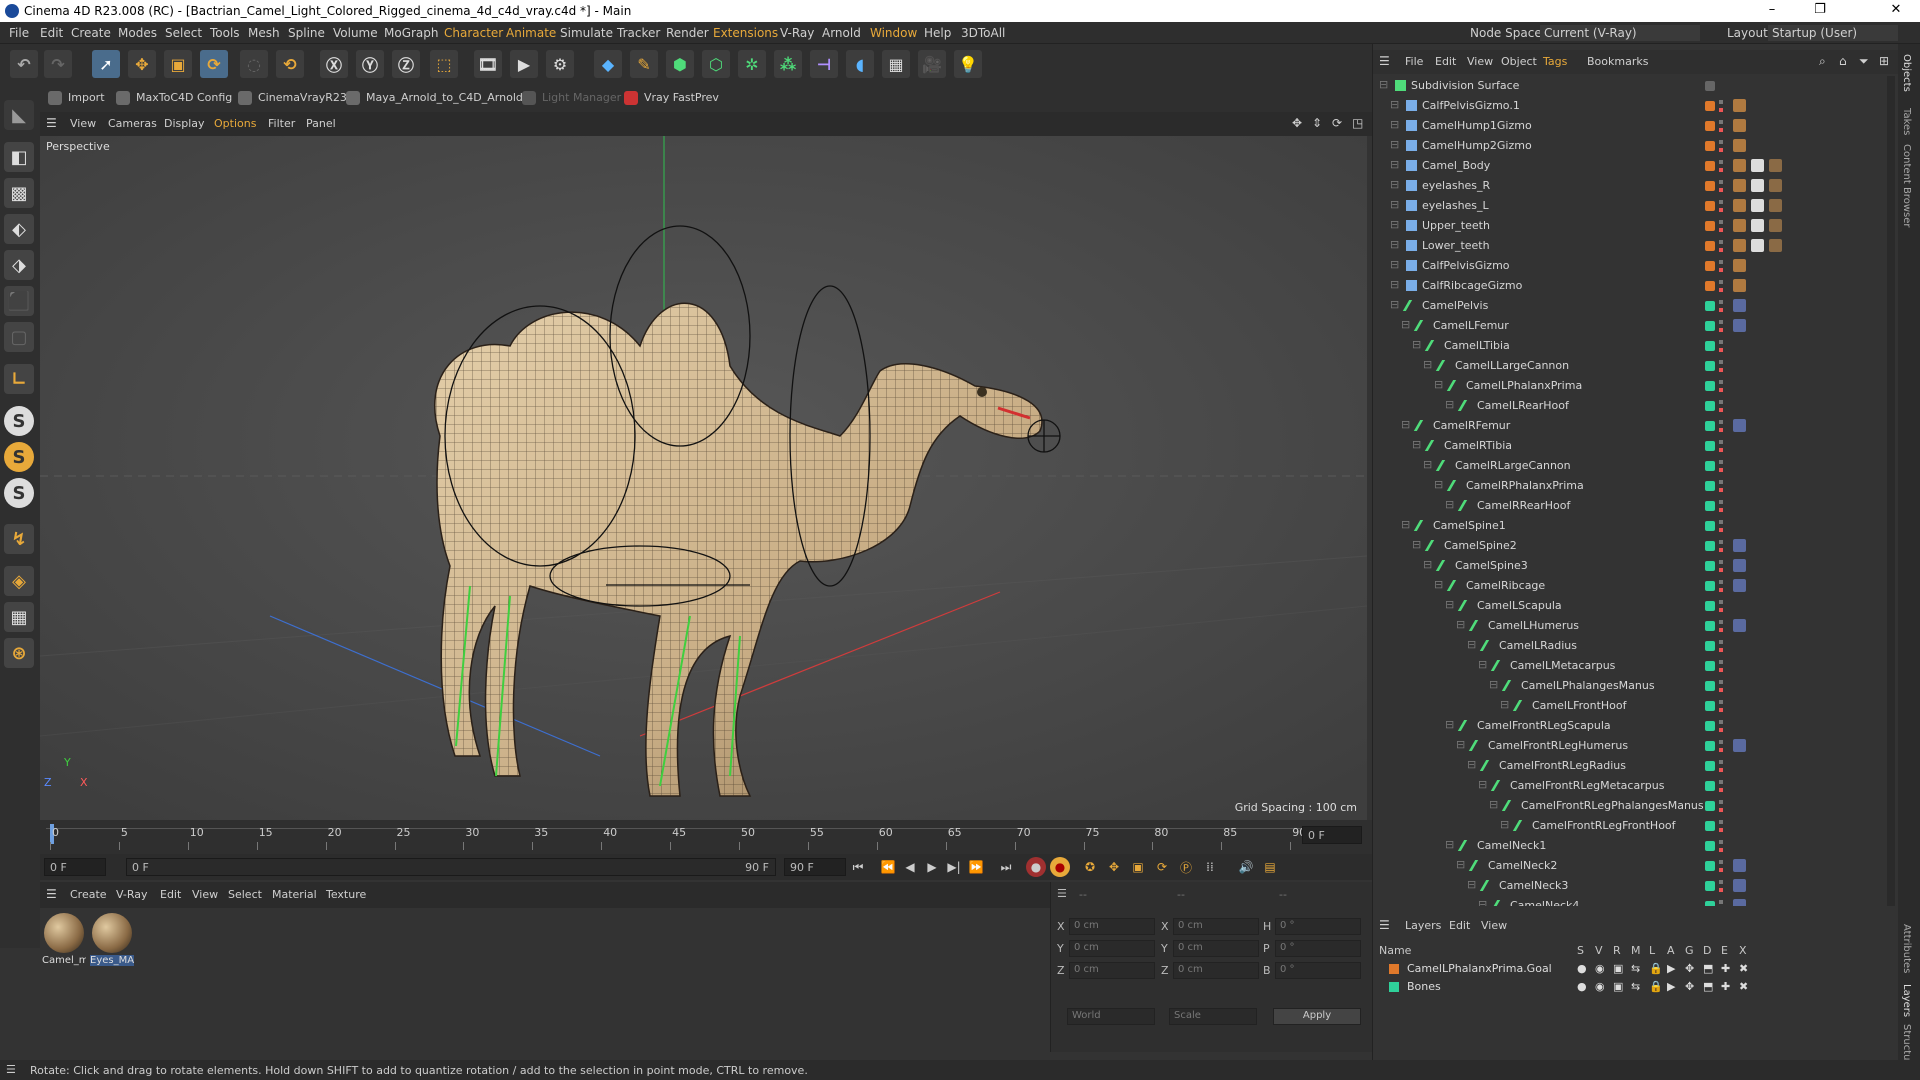 The width and height of the screenshot is (1920, 1080). What do you see at coordinates (1896, 11) in the screenshot?
I see `close-button: ✕` at bounding box center [1896, 11].